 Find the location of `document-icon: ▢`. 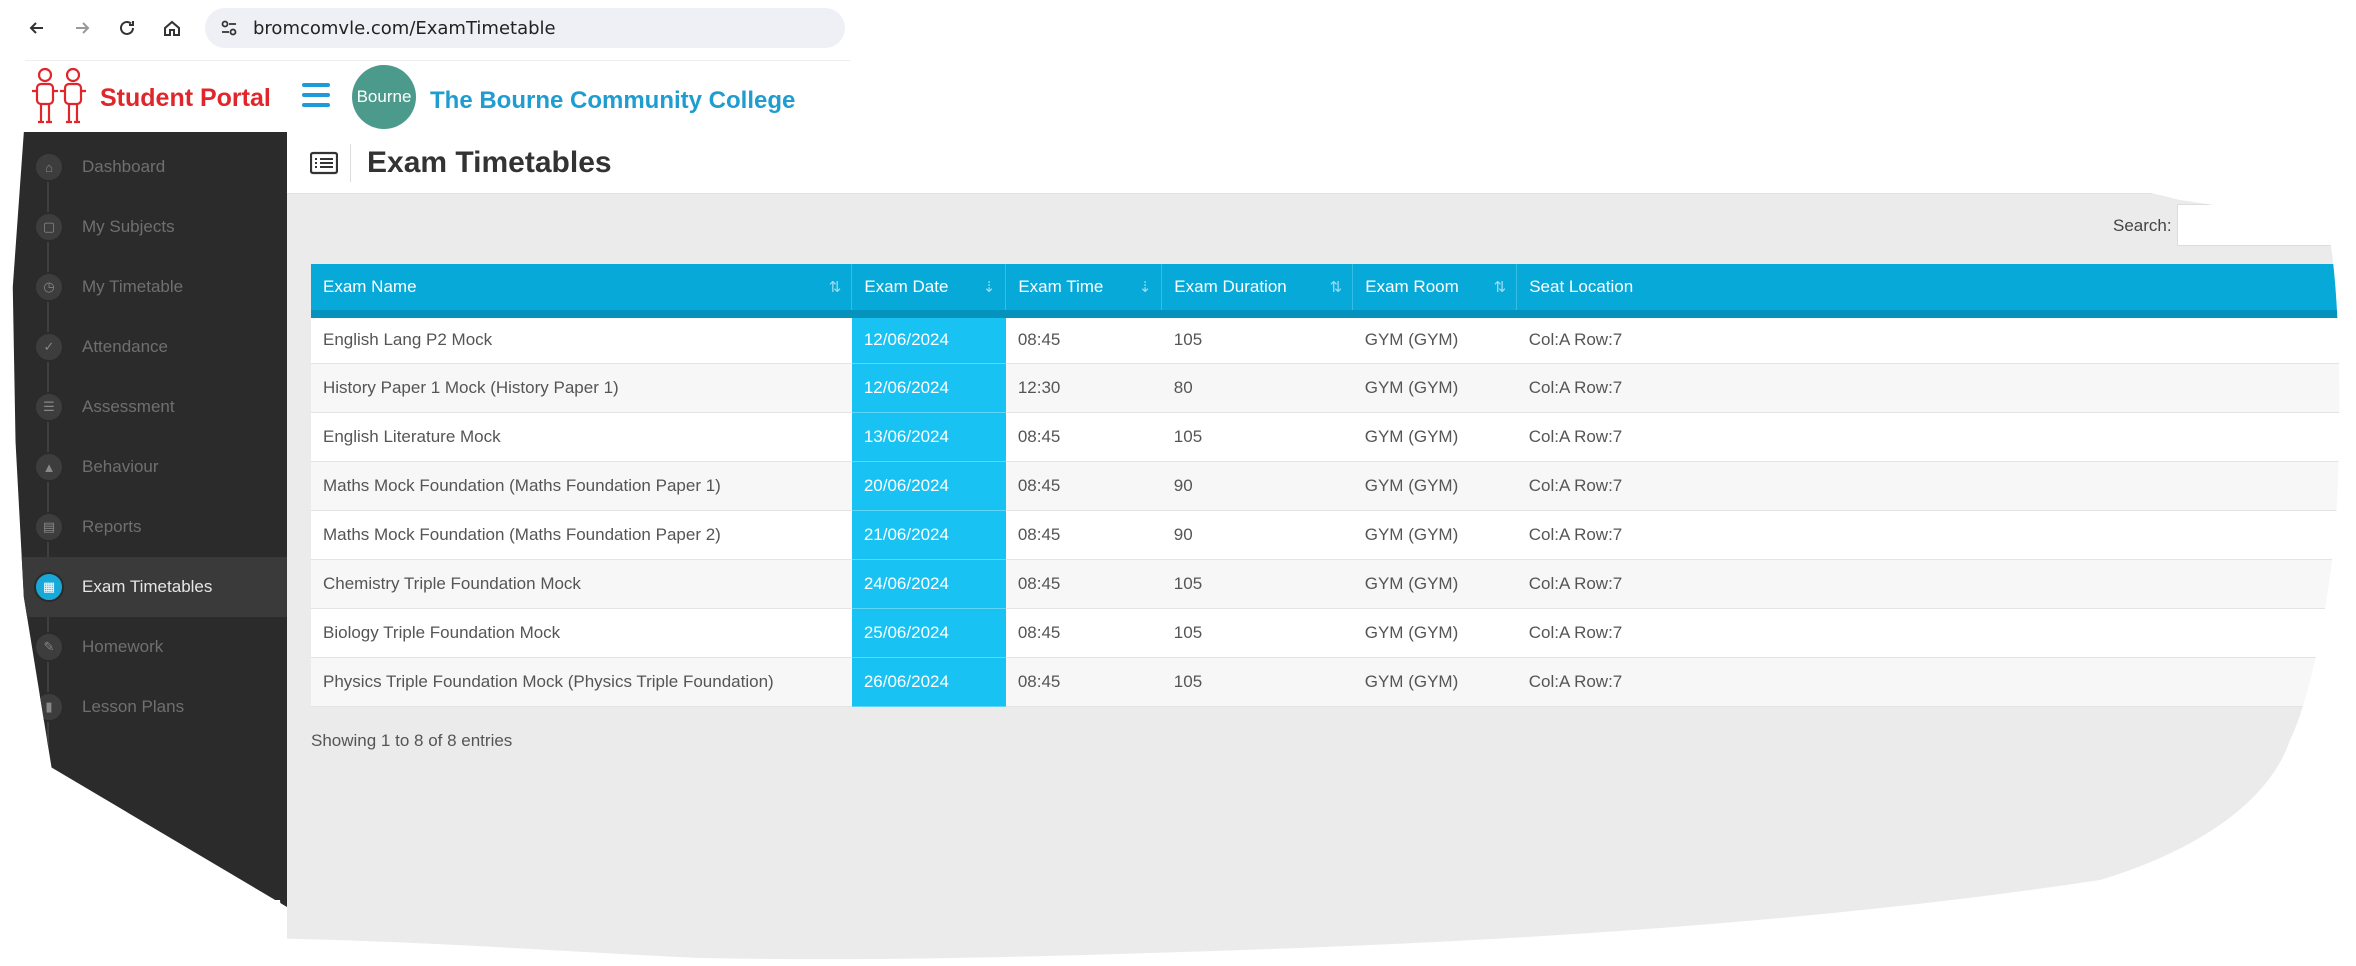

document-icon: ▢ is located at coordinates (49, 227).